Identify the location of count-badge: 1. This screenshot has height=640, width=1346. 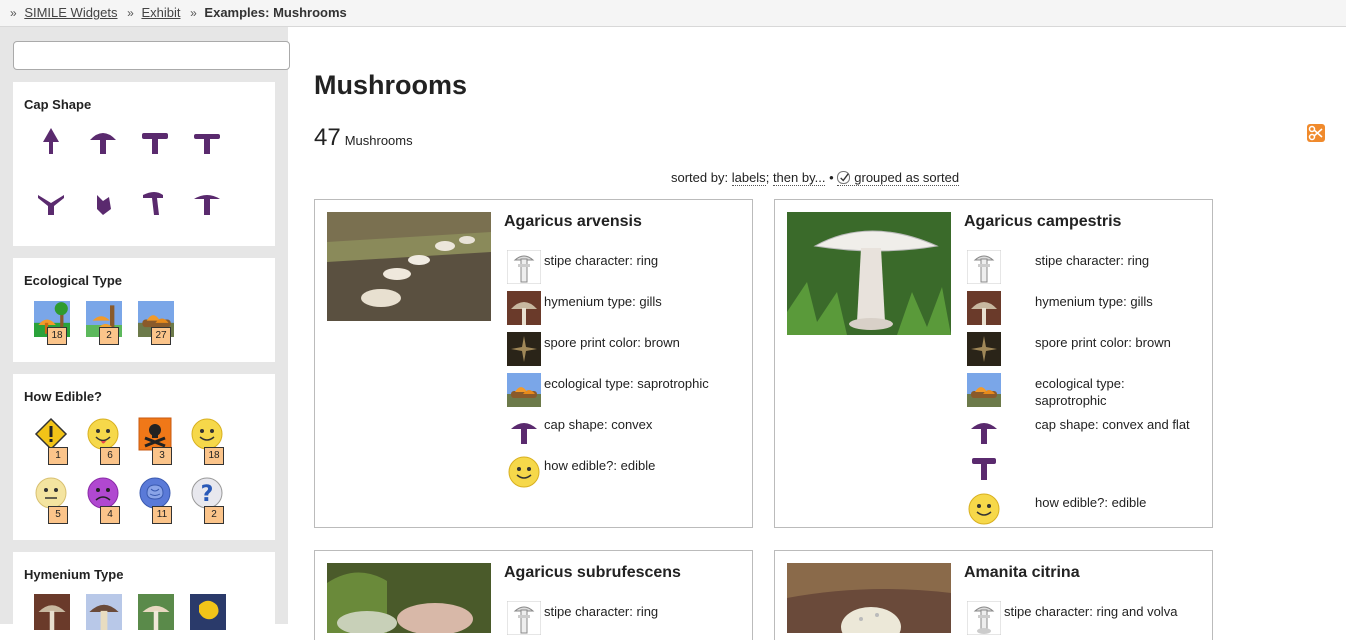
(58, 456).